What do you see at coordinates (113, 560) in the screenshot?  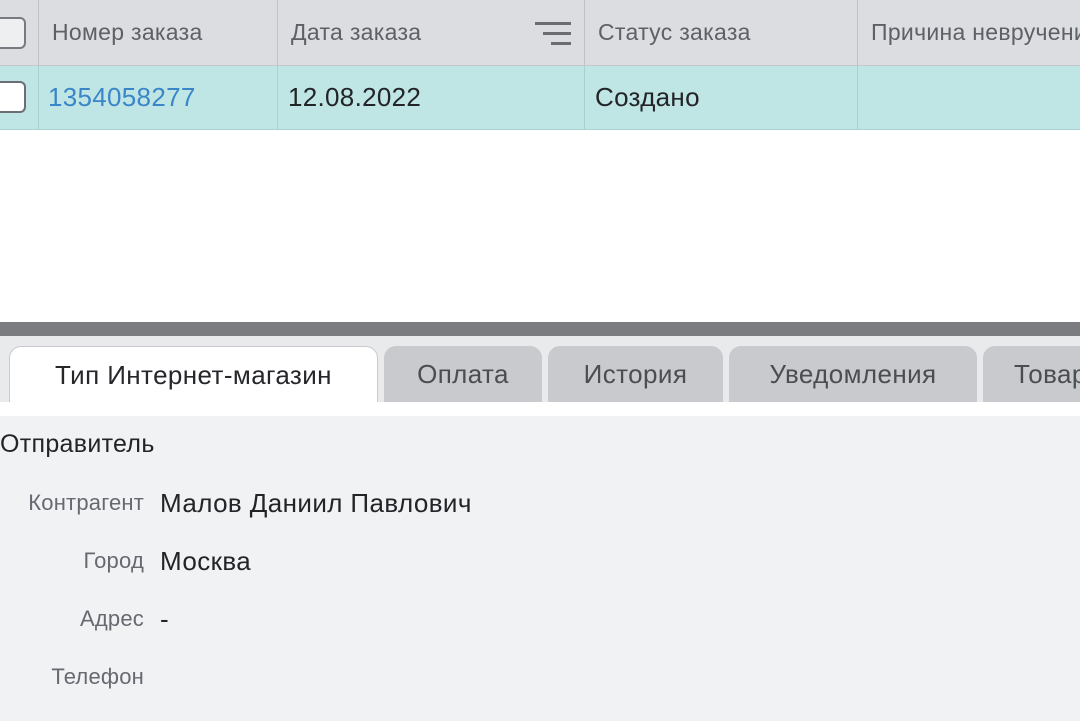 I see `field-label-city: Город` at bounding box center [113, 560].